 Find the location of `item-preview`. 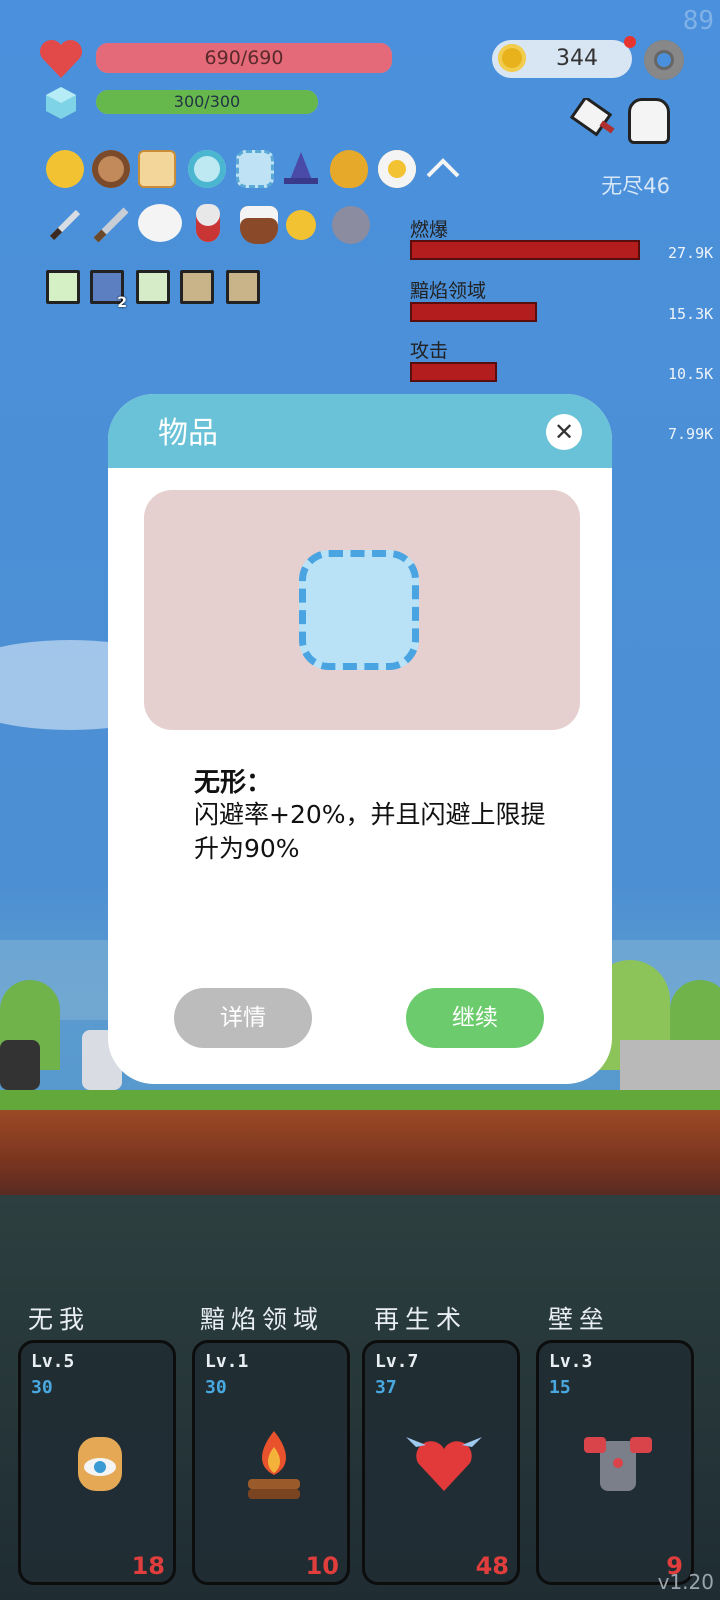

item-preview is located at coordinates (362, 610).